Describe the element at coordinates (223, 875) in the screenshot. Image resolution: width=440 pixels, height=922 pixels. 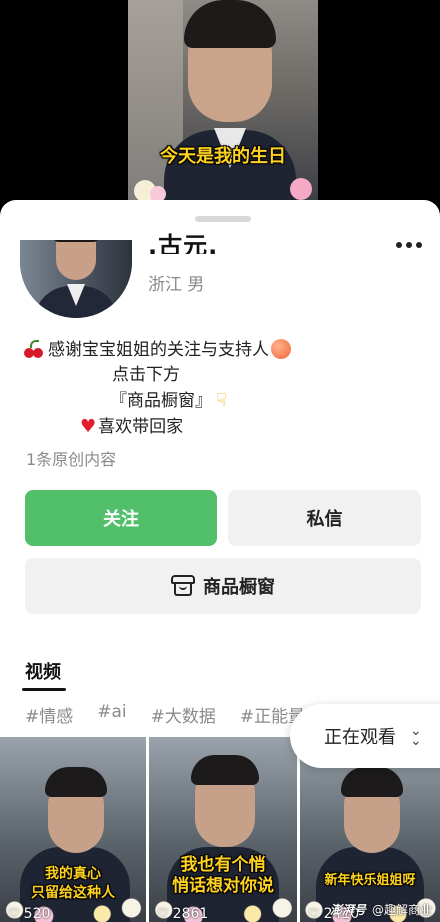
I see `video-caption: 我也有个悄 悄话想对你说` at that location.